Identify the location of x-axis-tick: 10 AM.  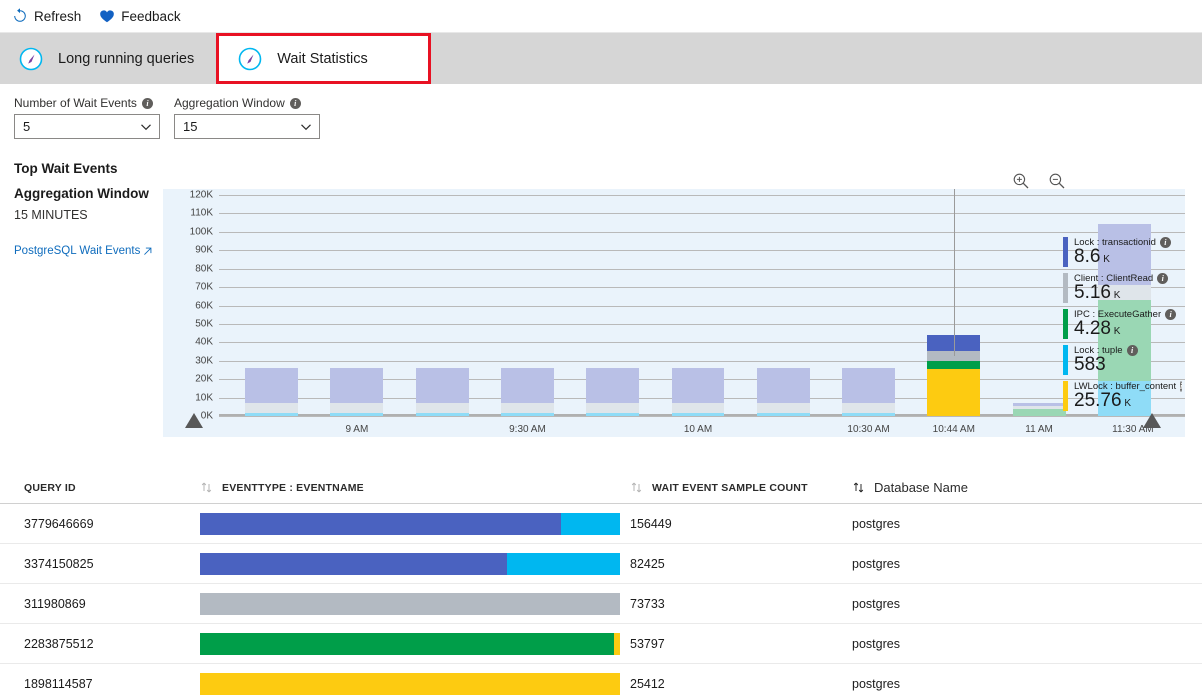
(698, 429).